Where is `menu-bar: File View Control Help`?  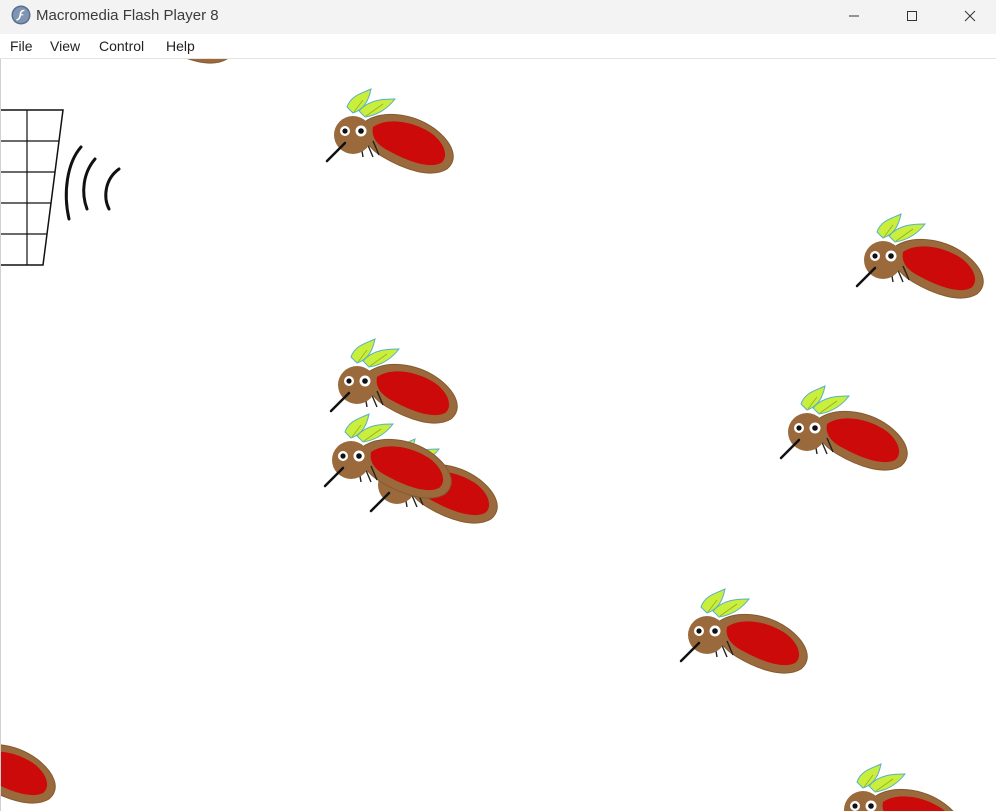 menu-bar: File View Control Help is located at coordinates (498, 46).